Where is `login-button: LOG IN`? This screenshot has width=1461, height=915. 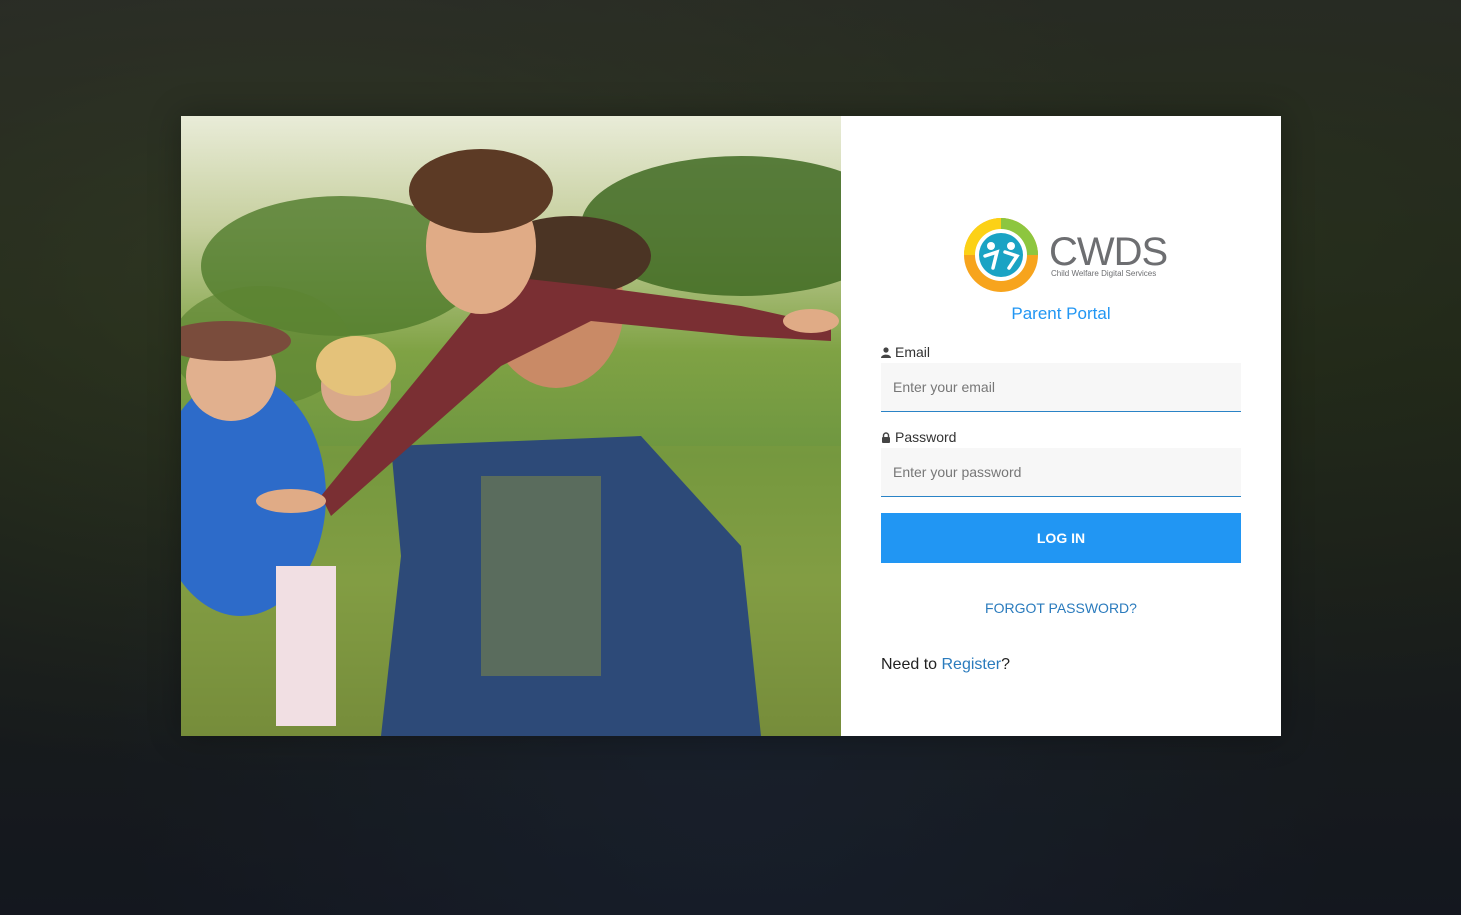 login-button: LOG IN is located at coordinates (1061, 538).